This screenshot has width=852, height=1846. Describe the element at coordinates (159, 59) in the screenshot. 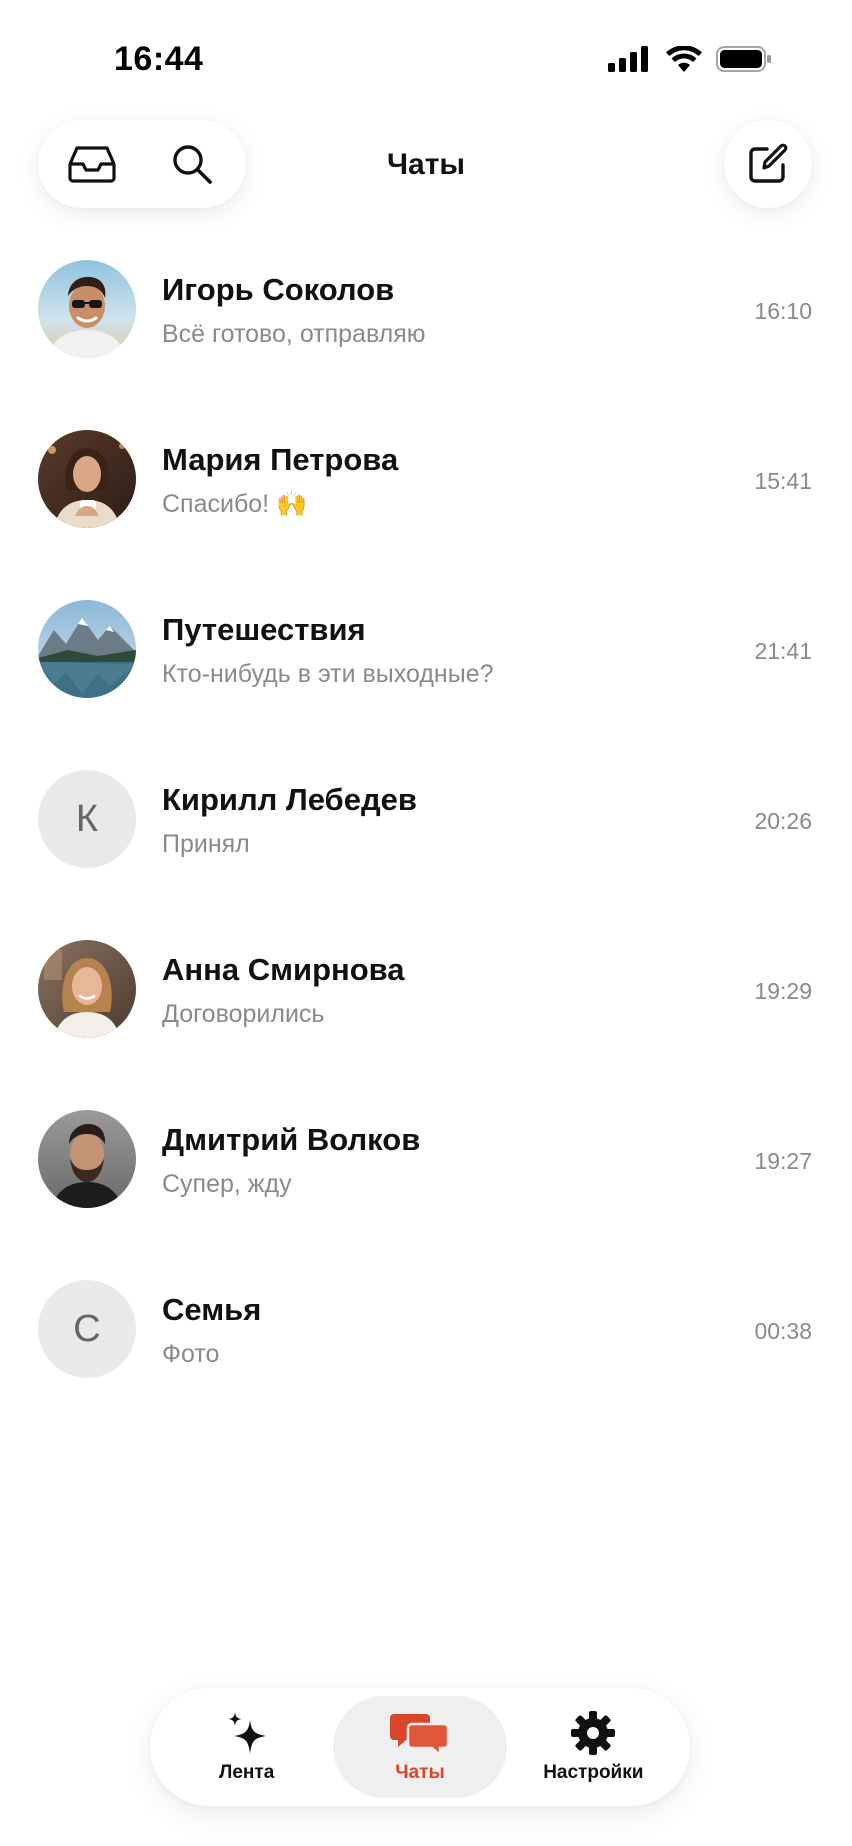

I see `status-time: 16:44` at that location.